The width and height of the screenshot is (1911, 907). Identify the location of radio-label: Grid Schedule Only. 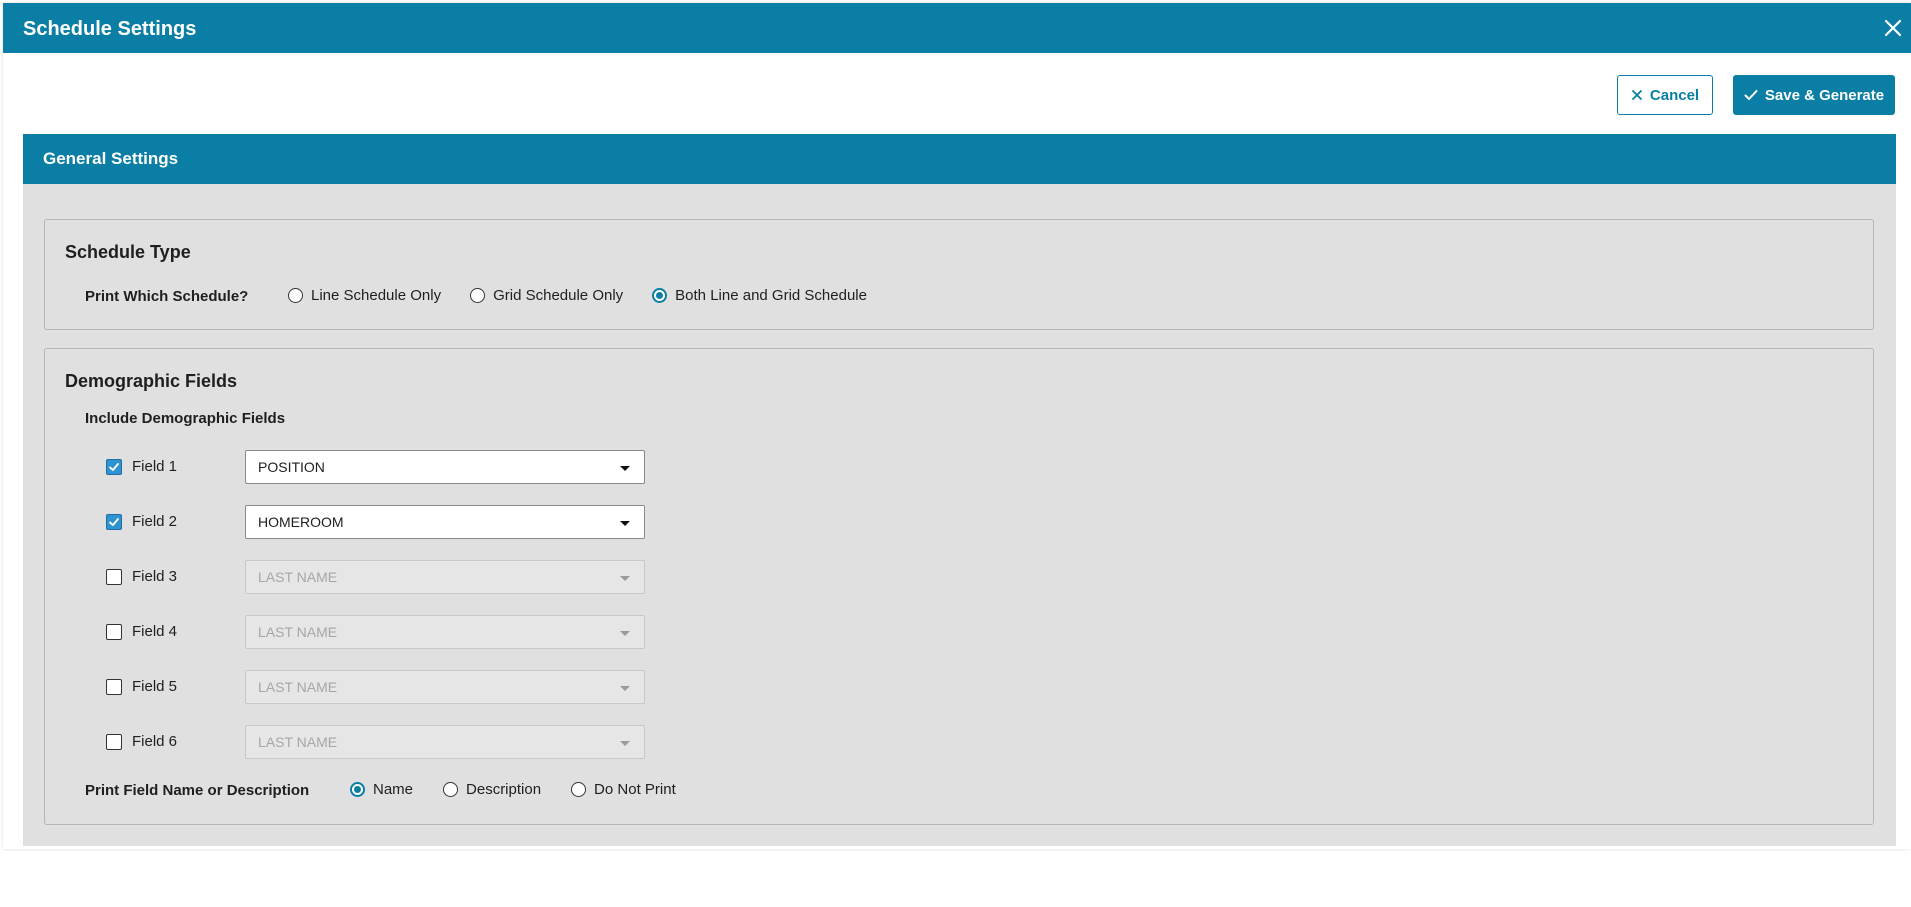
(558, 295).